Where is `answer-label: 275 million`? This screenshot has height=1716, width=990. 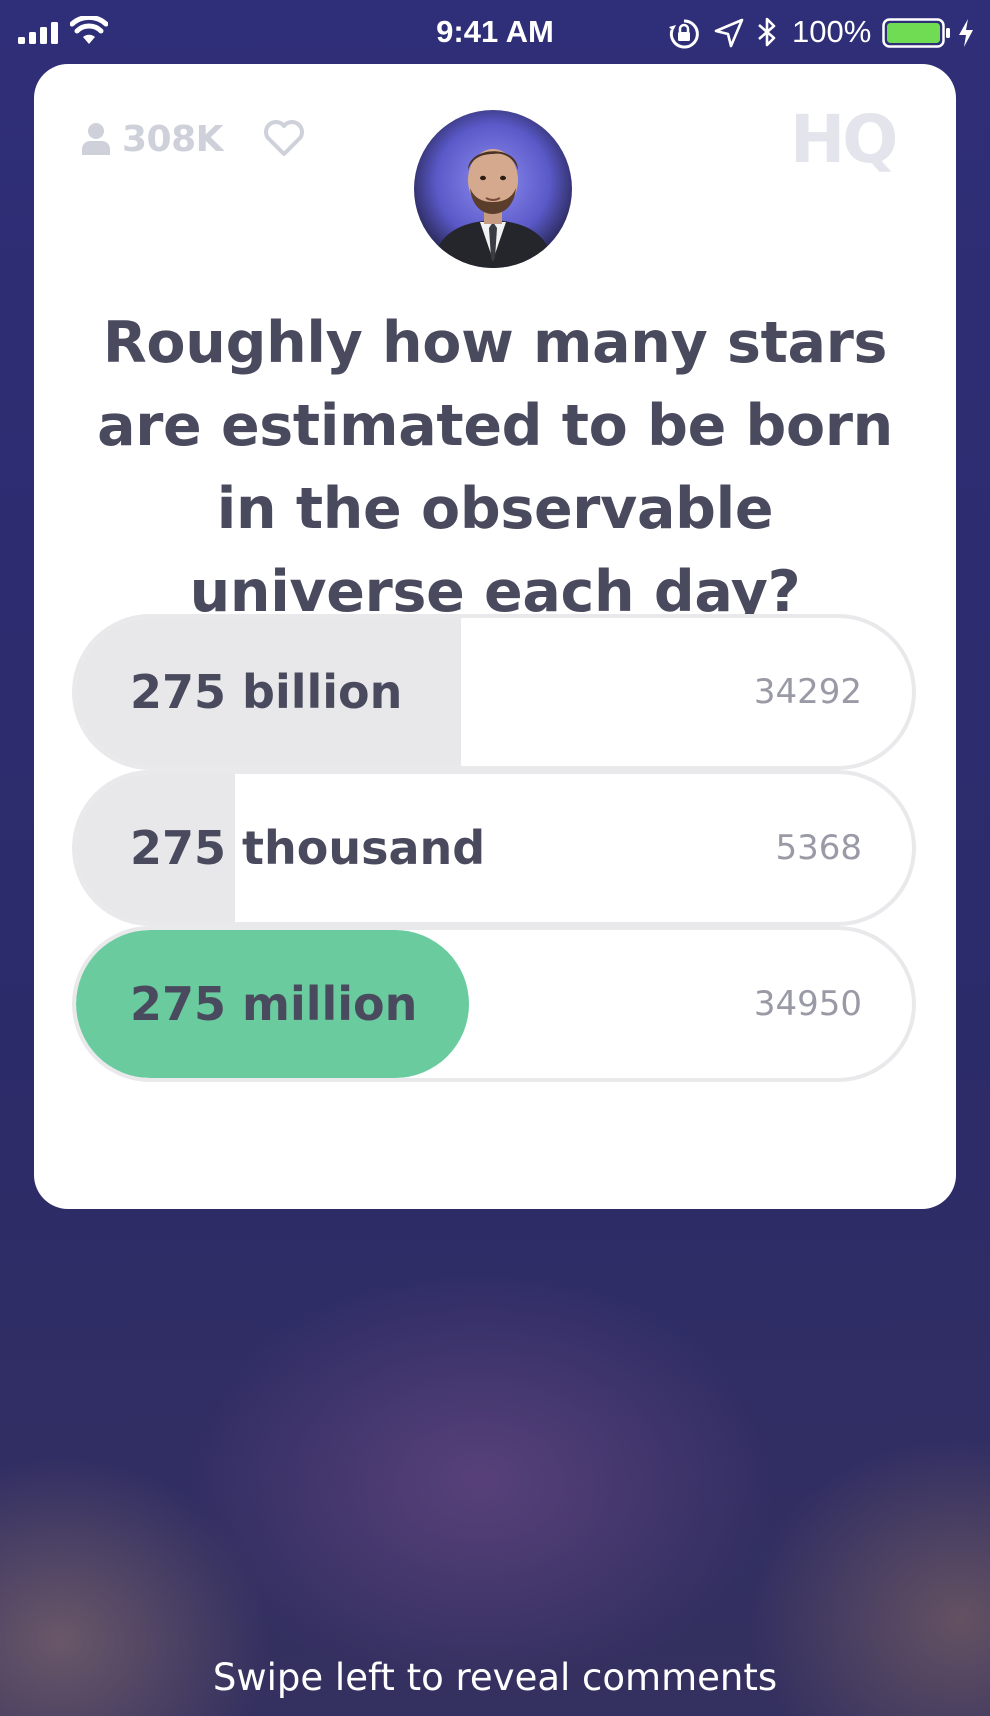 answer-label: 275 million is located at coordinates (274, 1004).